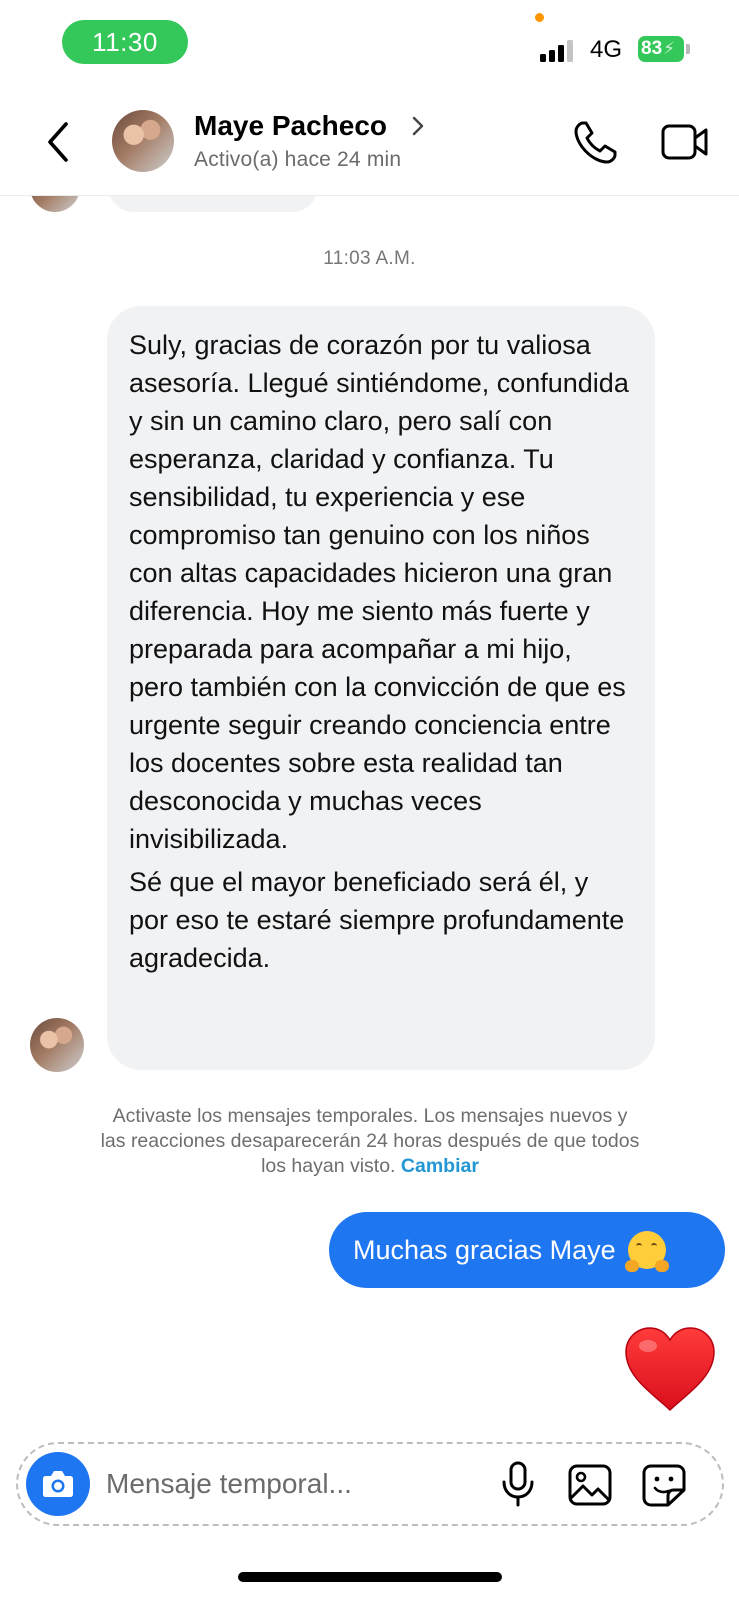  I want to click on sticker-icon, so click(664, 1485).